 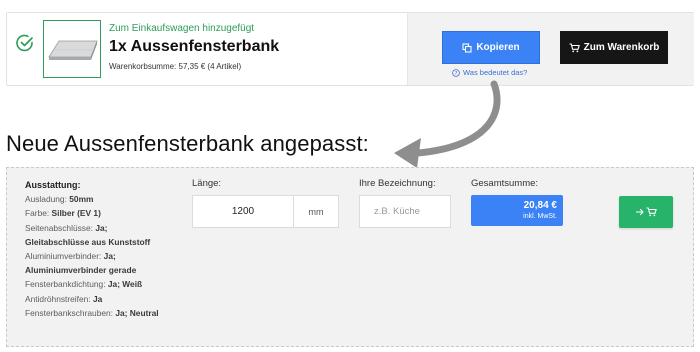 I want to click on spec-line: Ausladung: 50mm, so click(x=59, y=199).